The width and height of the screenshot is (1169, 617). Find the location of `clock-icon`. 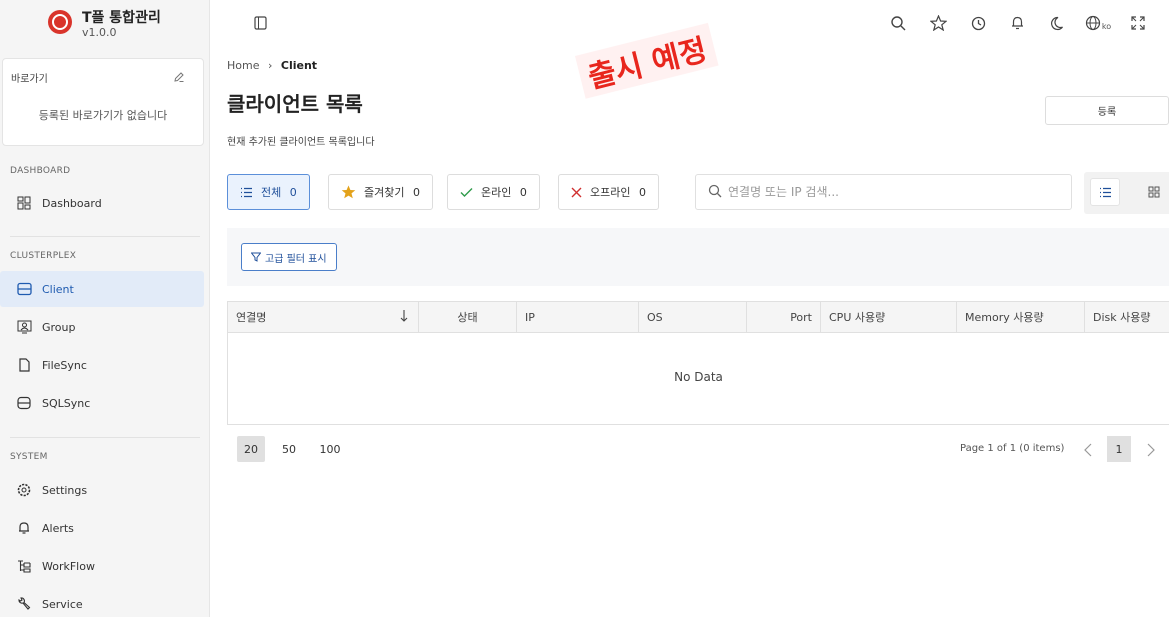

clock-icon is located at coordinates (978, 23).